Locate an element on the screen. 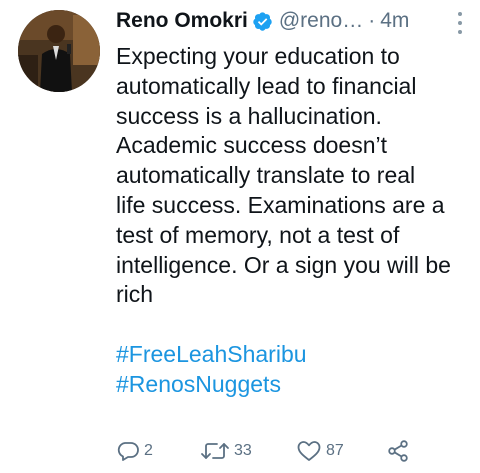 The height and width of the screenshot is (473, 480). tweet-text-line: success is a hallucination. is located at coordinates (249, 115).